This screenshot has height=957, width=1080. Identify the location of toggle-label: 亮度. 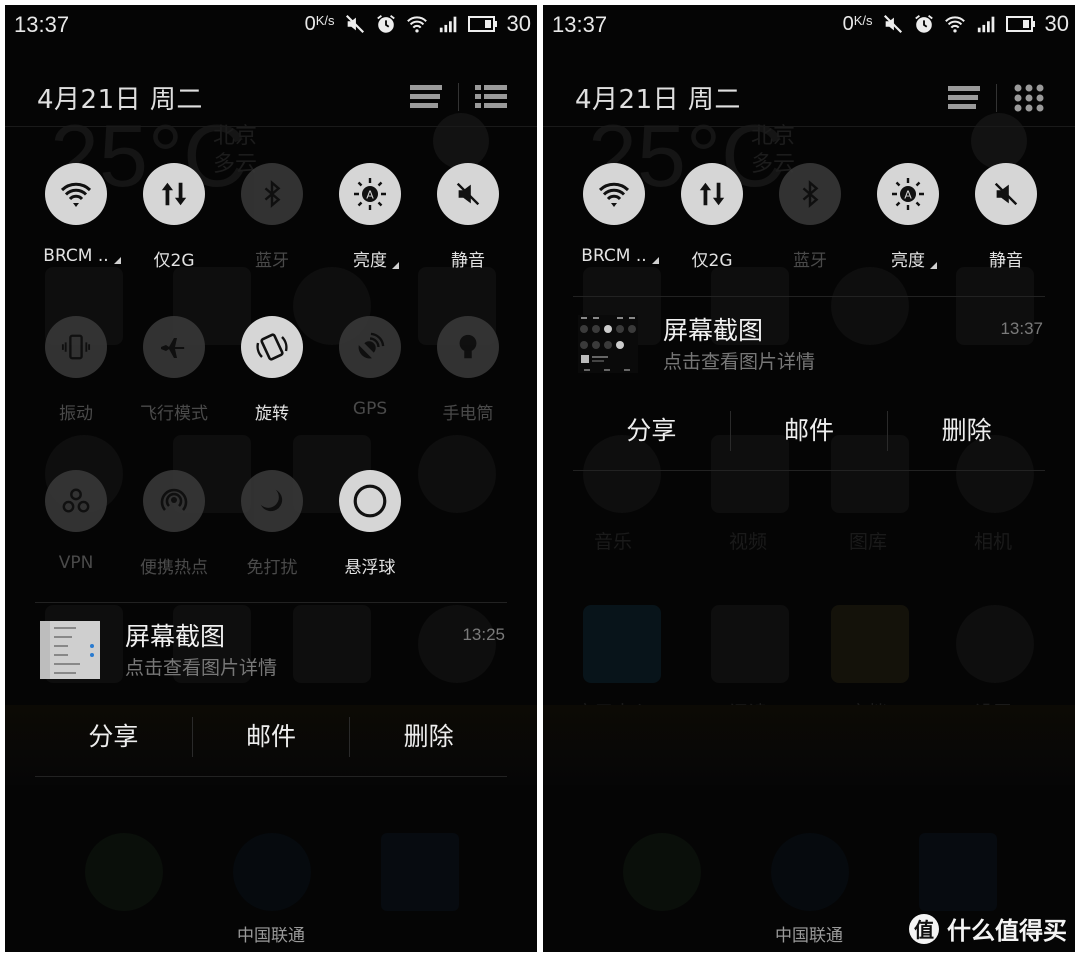
(376, 258).